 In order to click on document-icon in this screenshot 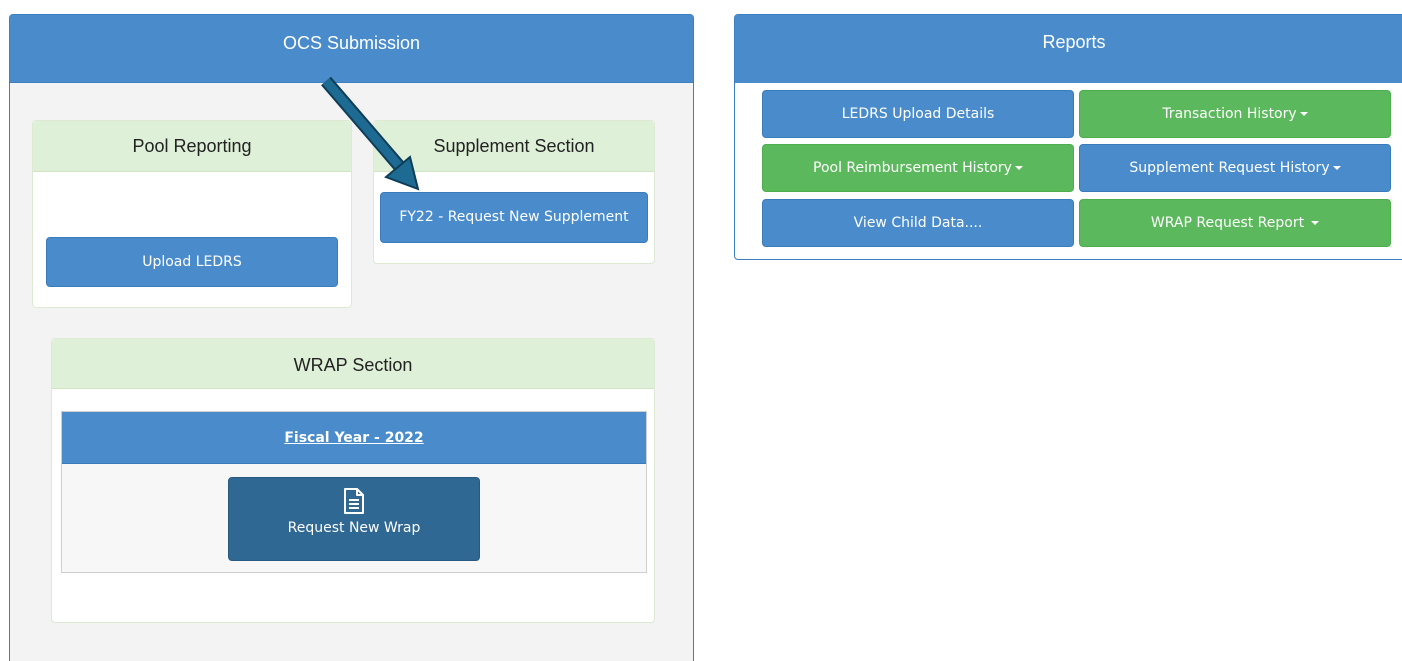, I will do `click(354, 501)`.